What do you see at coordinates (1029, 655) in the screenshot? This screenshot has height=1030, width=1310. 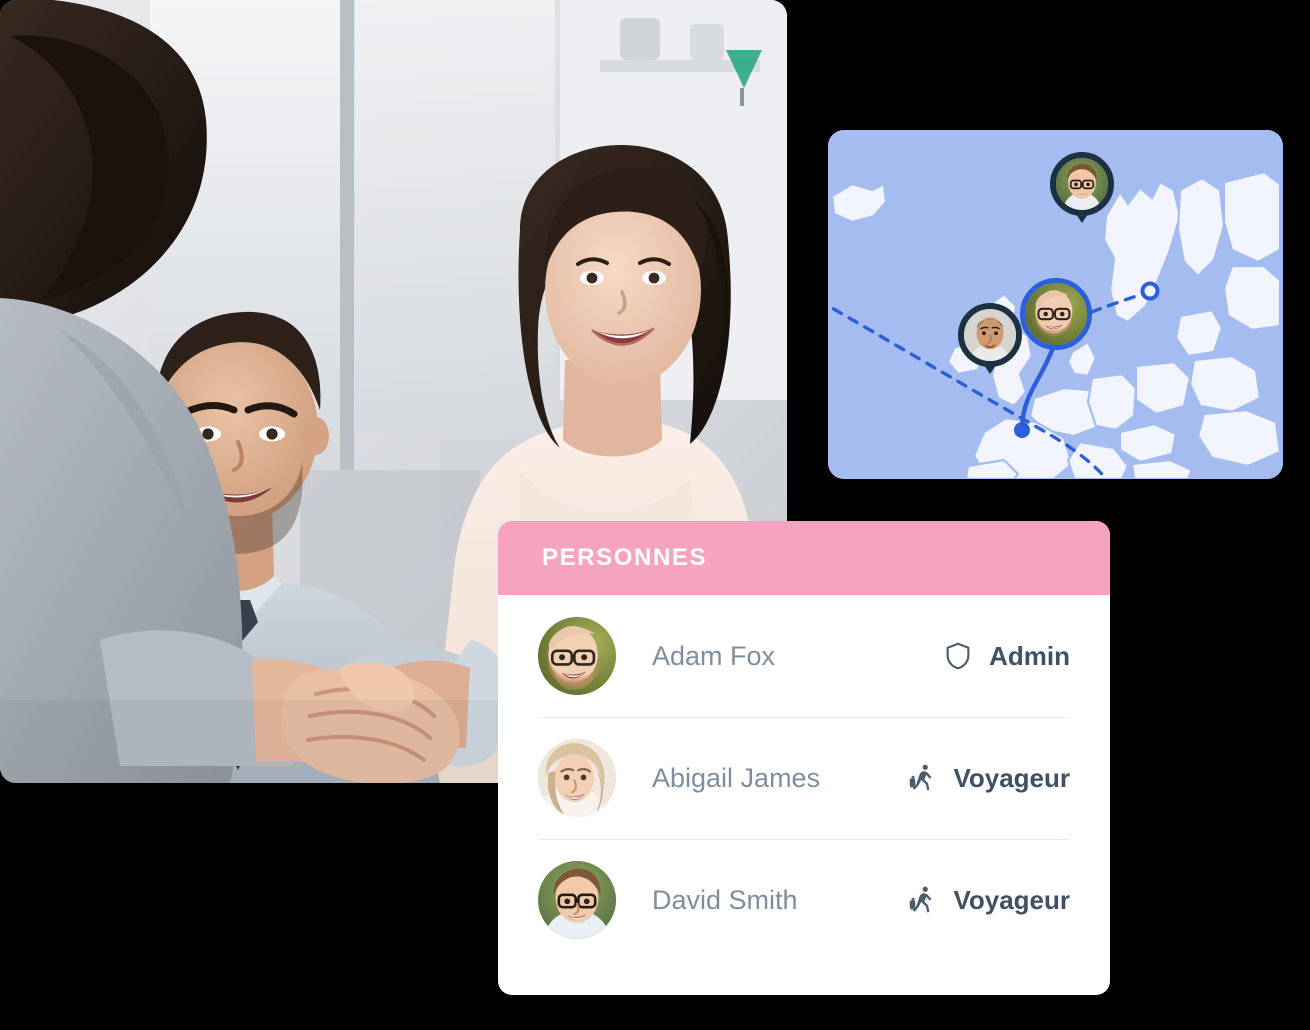 I see `person-role-label: Admin` at bounding box center [1029, 655].